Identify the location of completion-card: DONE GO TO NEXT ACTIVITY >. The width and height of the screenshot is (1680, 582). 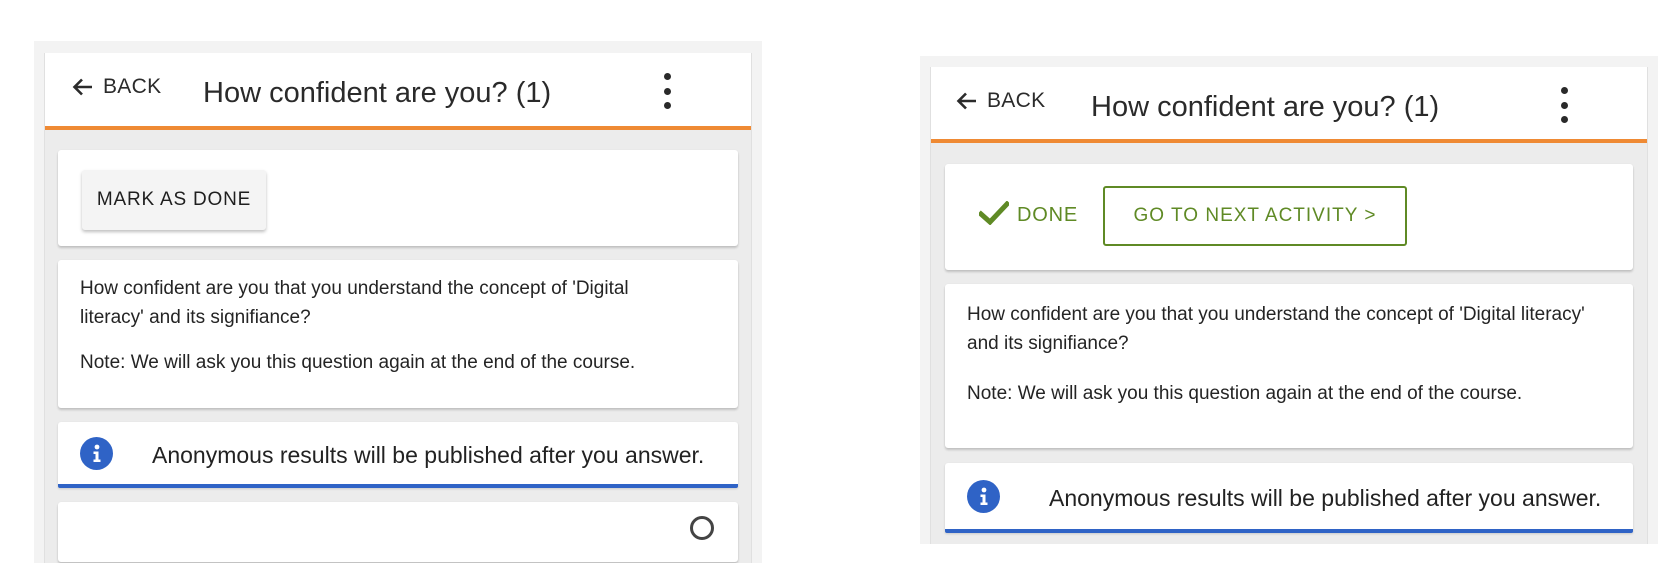
(1289, 217).